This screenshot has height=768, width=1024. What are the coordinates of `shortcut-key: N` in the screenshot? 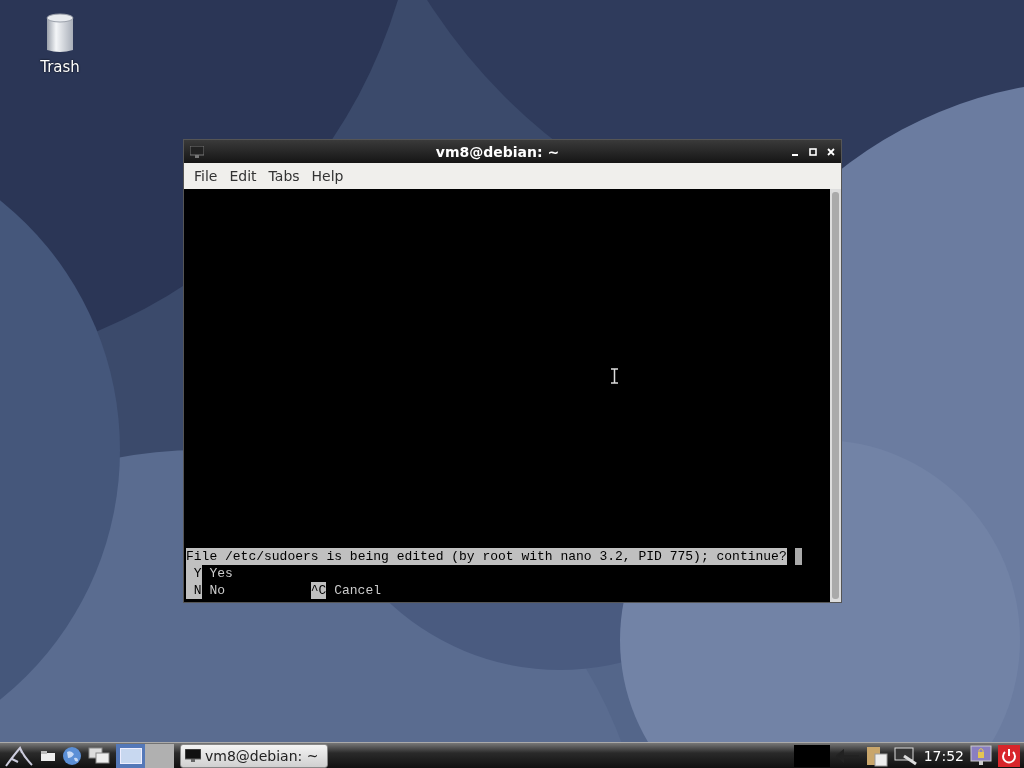 It's located at (194, 590).